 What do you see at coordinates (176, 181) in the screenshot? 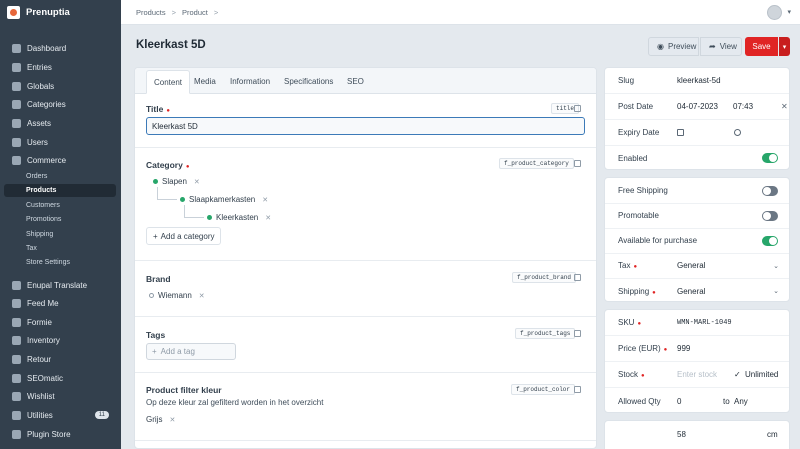
I see `category-item: Slapen ✕` at bounding box center [176, 181].